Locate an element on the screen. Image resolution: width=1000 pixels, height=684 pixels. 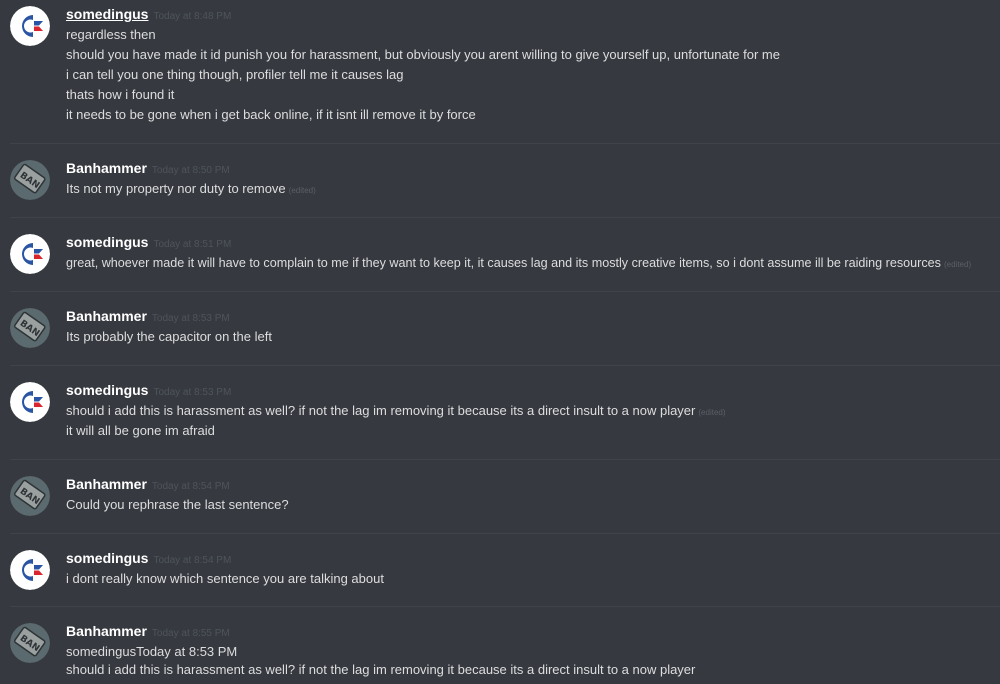
message-line: Could you rephrase the last sentence? is located at coordinates (177, 504).